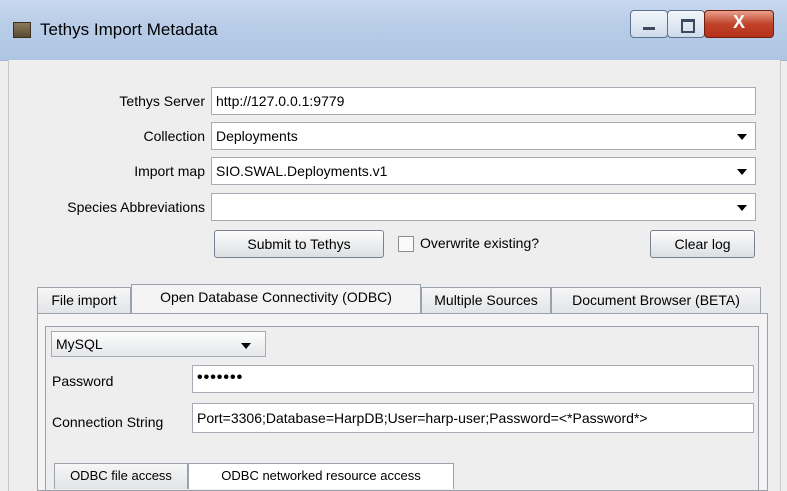 The image size is (787, 491). What do you see at coordinates (129, 29) in the screenshot?
I see `window-title: Tethys Import Metadata` at bounding box center [129, 29].